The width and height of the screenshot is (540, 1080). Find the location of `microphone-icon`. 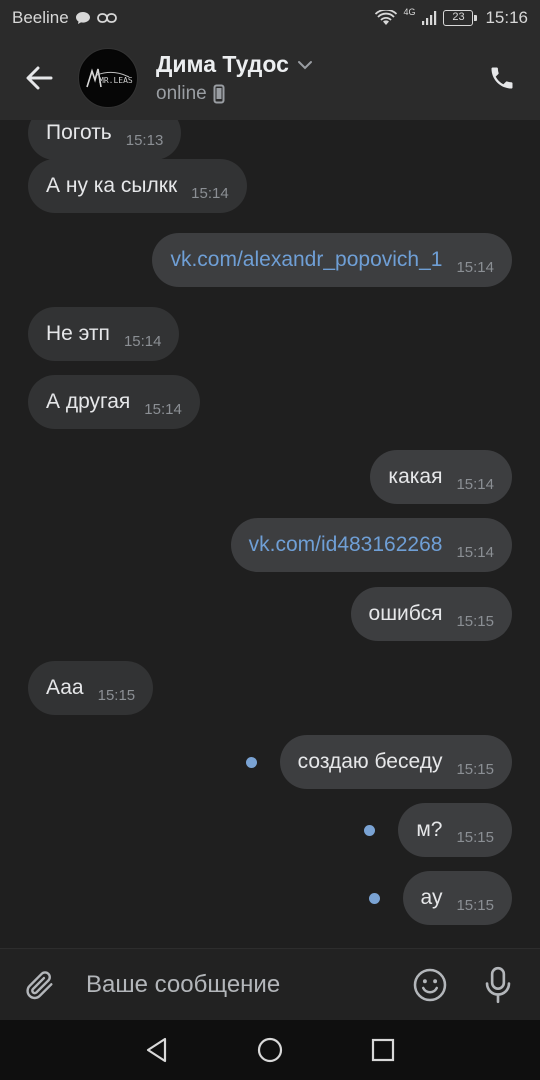

microphone-icon is located at coordinates (498, 985).